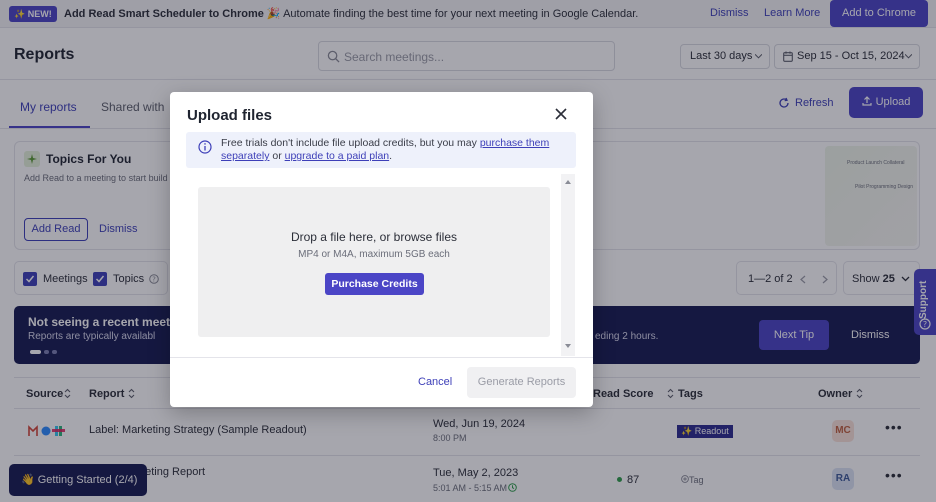 Image resolution: width=936 pixels, height=502 pixels. I want to click on dropzone-title: Drop a file here, or browse files, so click(374, 237).